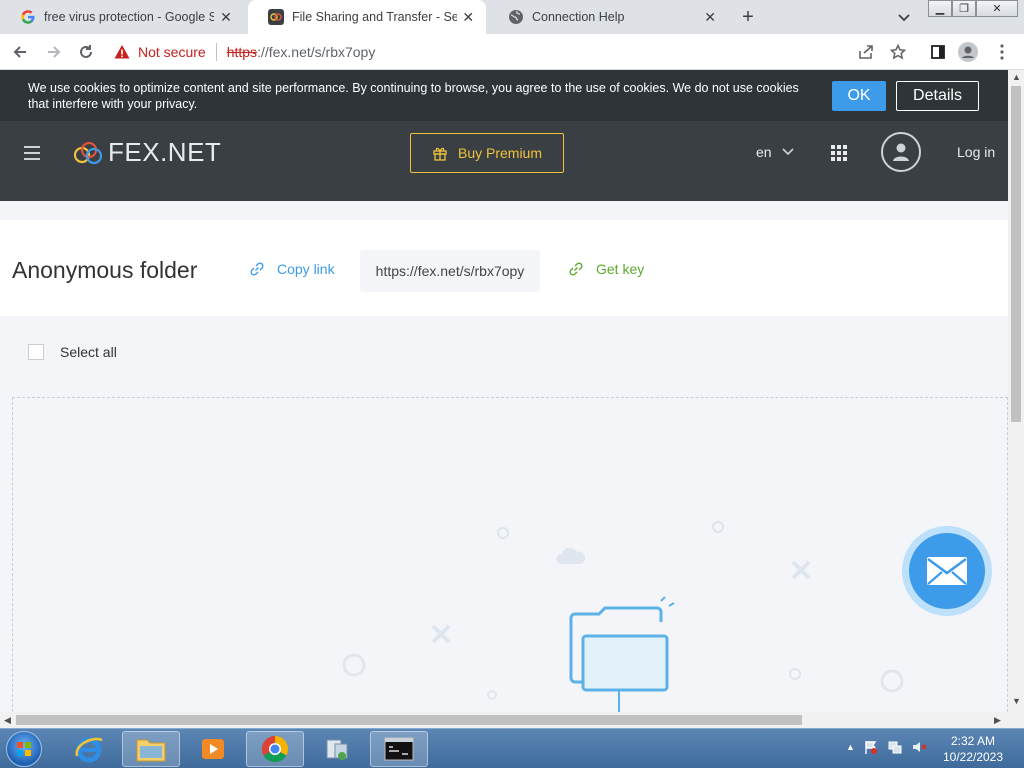 The height and width of the screenshot is (768, 1024). Describe the element at coordinates (129, 17) in the screenshot. I see `tab-title: free virus protection - Google Se` at that location.